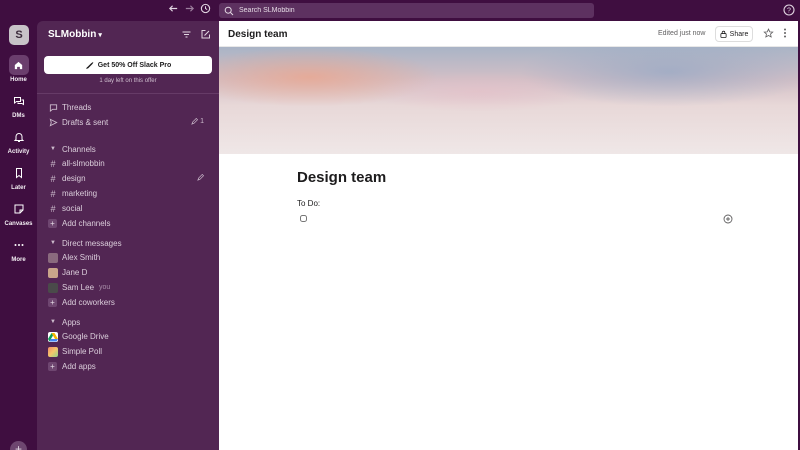  I want to click on app-name: Google Drive, so click(85, 336).